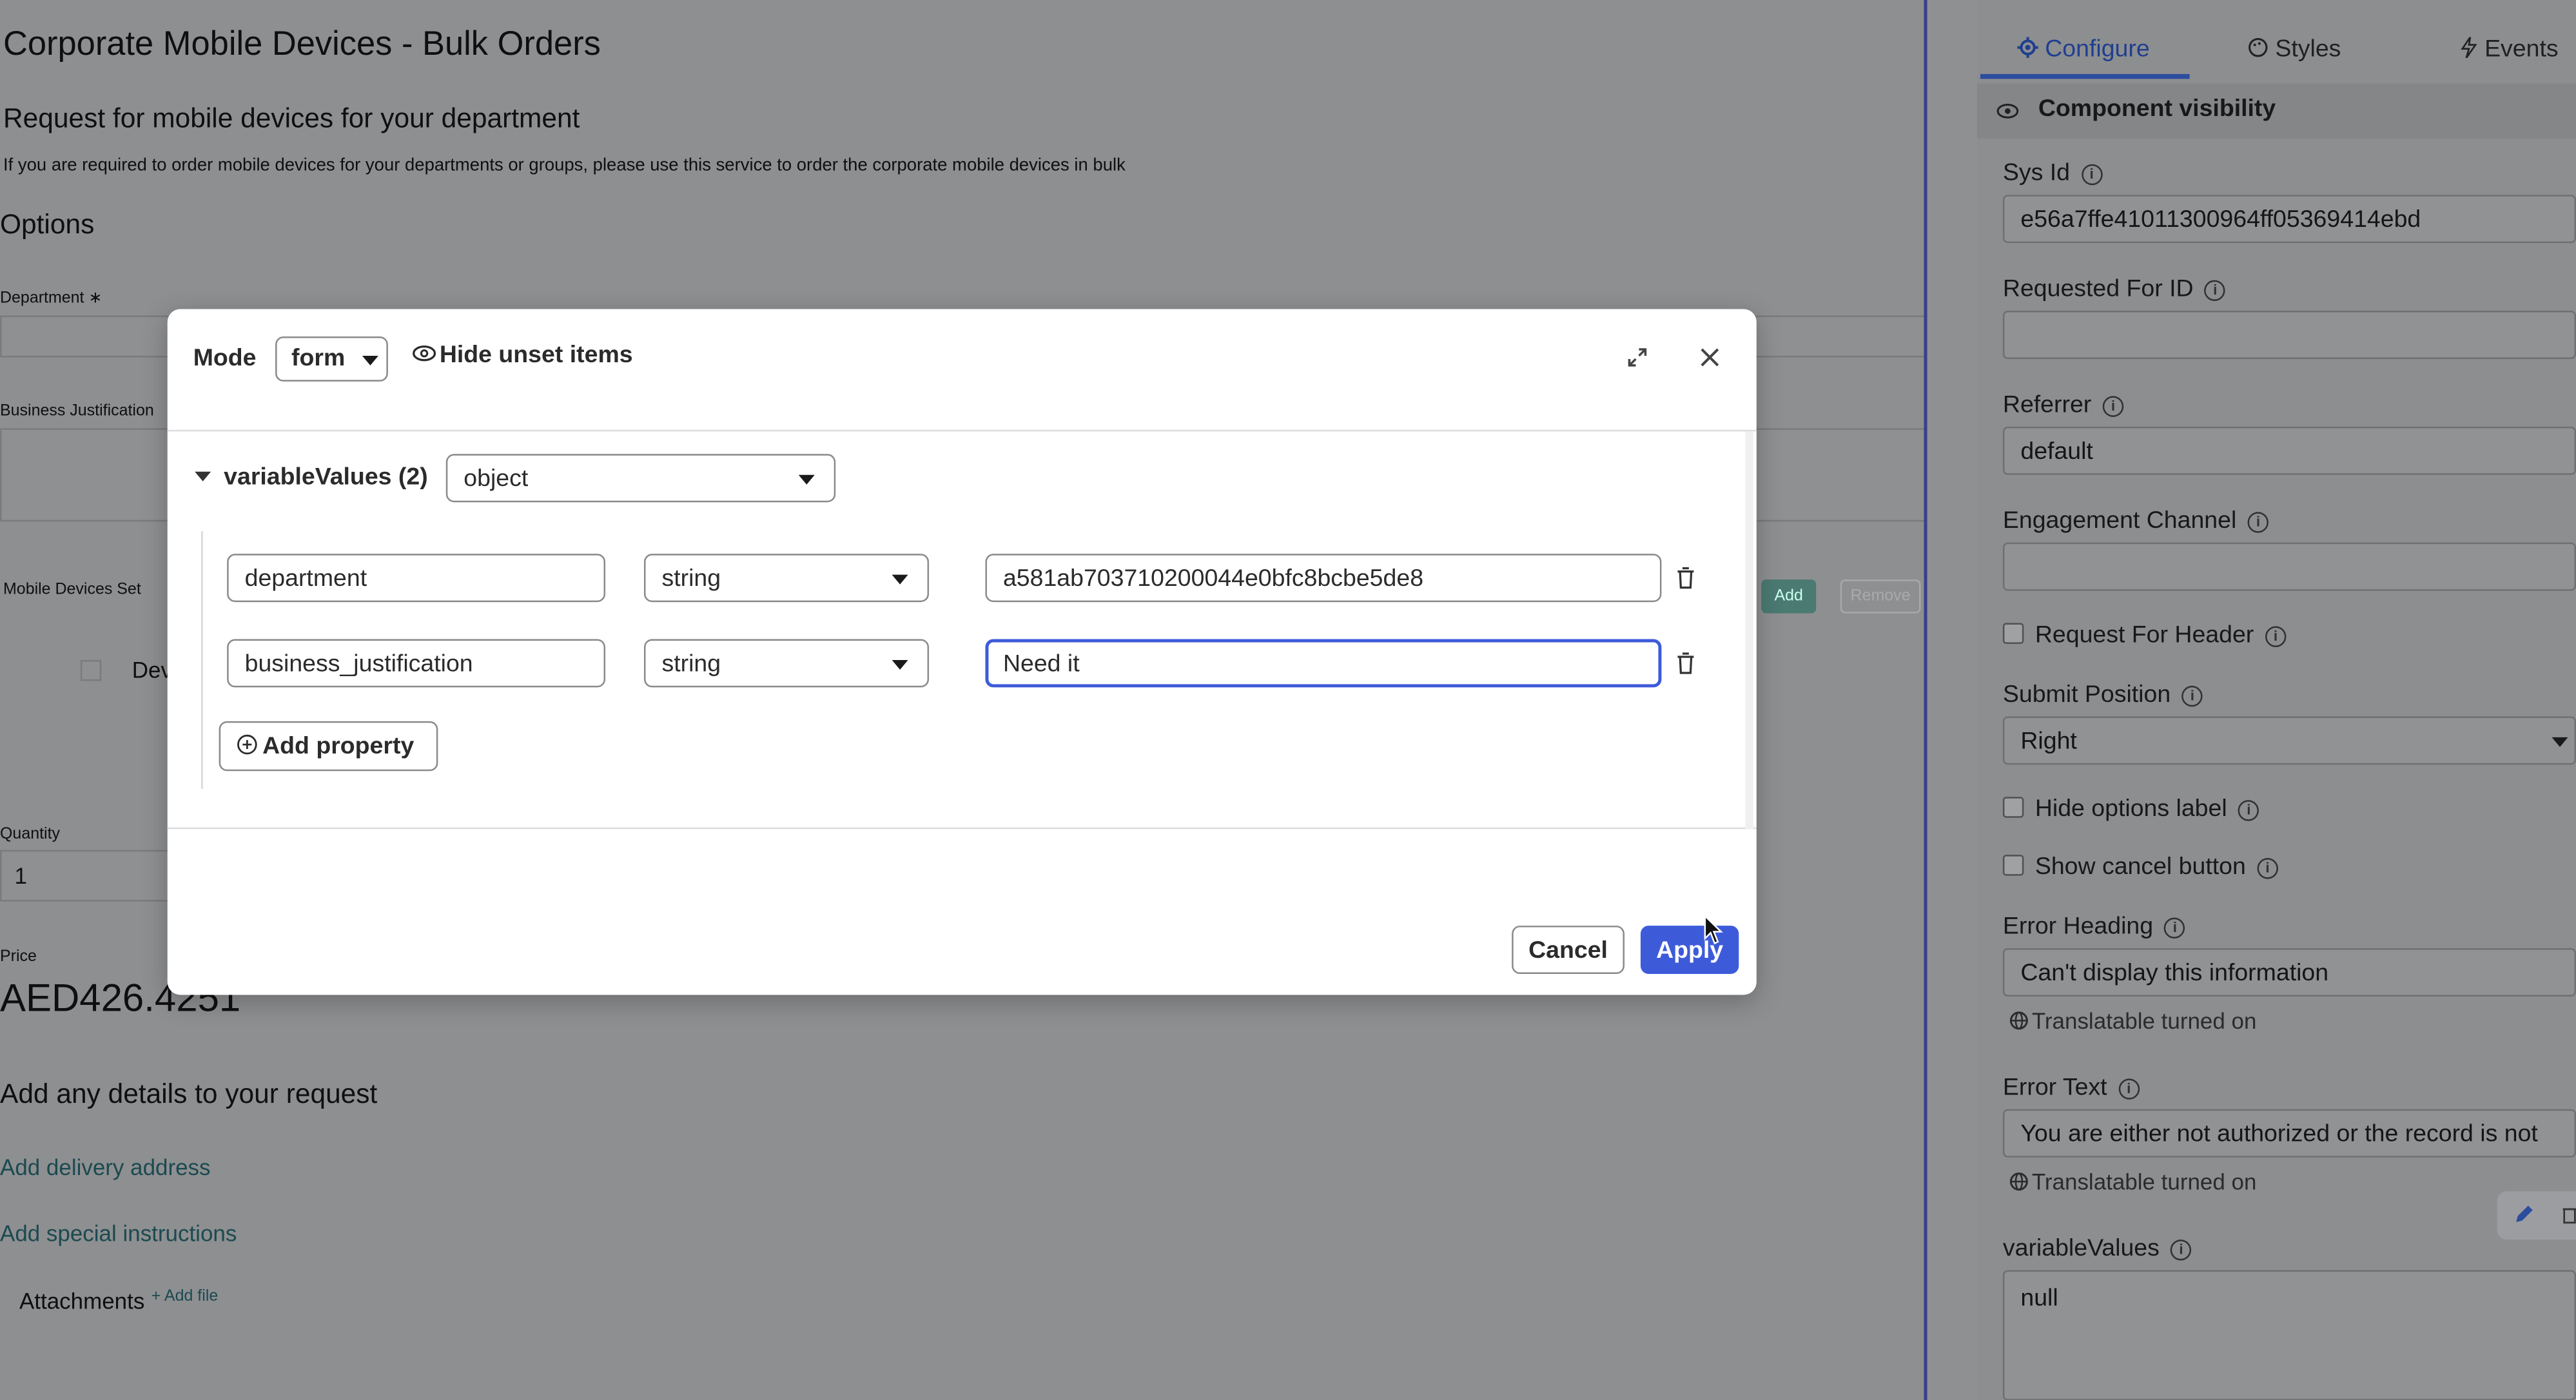 The height and width of the screenshot is (1400, 2576). Describe the element at coordinates (2258, 47) in the screenshot. I see `palette-icon` at that location.